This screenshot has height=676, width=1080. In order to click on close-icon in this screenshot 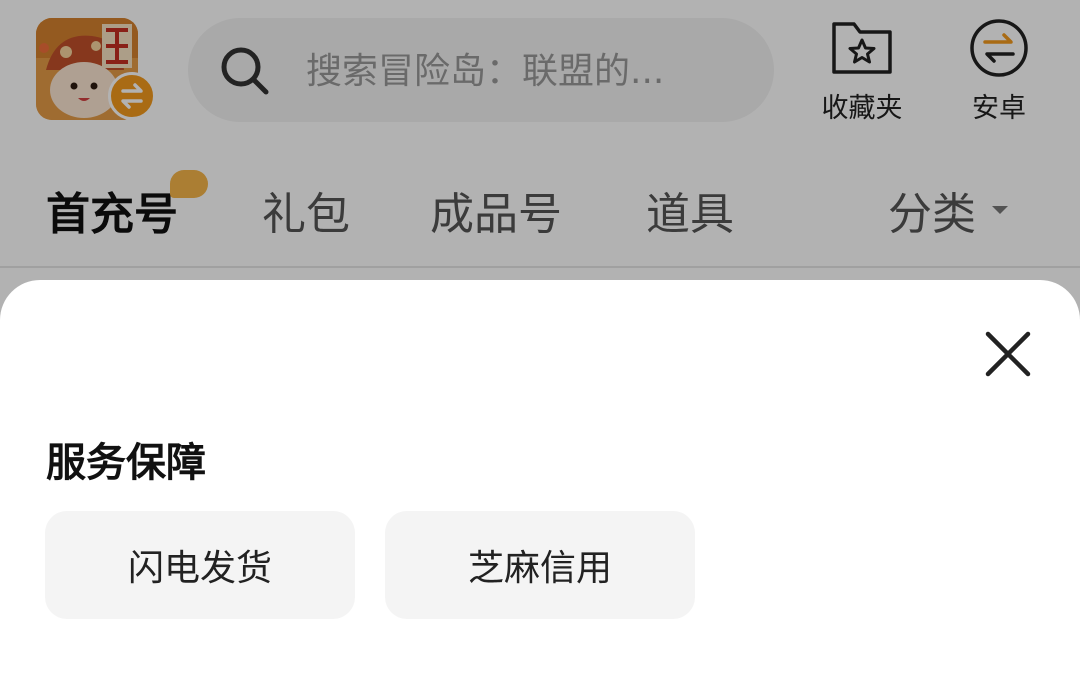, I will do `click(1008, 354)`.